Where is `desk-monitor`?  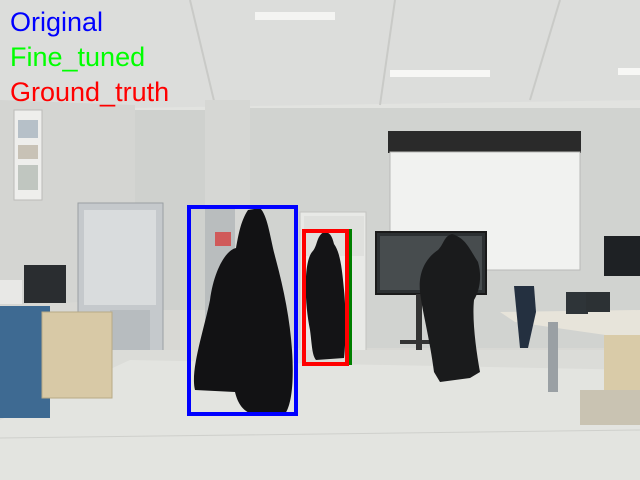 desk-monitor is located at coordinates (622, 256).